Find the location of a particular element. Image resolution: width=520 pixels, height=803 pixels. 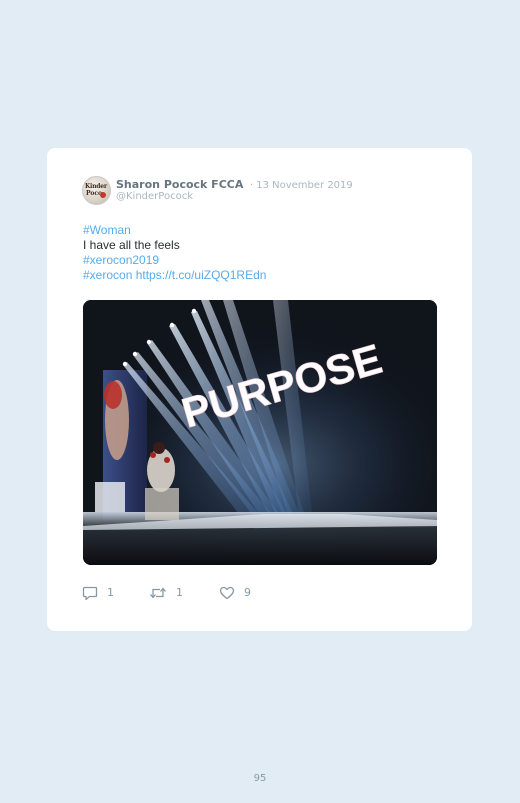

page-number: 95 is located at coordinates (260, 778).